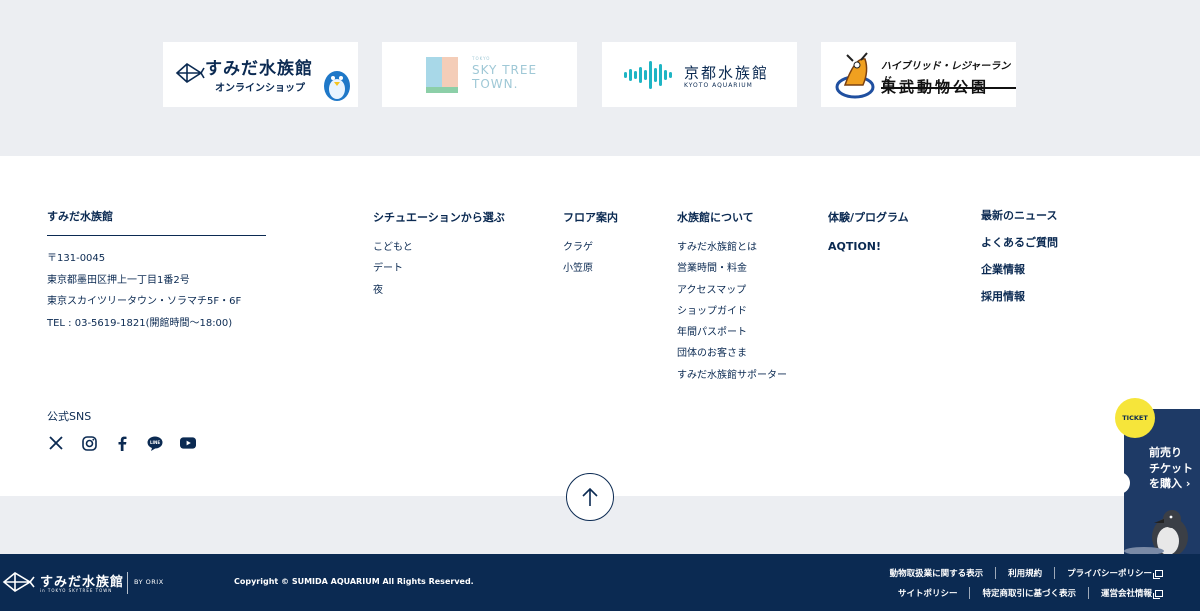 The image size is (1200, 611). I want to click on link-terms: 利用規約, so click(1024, 573).